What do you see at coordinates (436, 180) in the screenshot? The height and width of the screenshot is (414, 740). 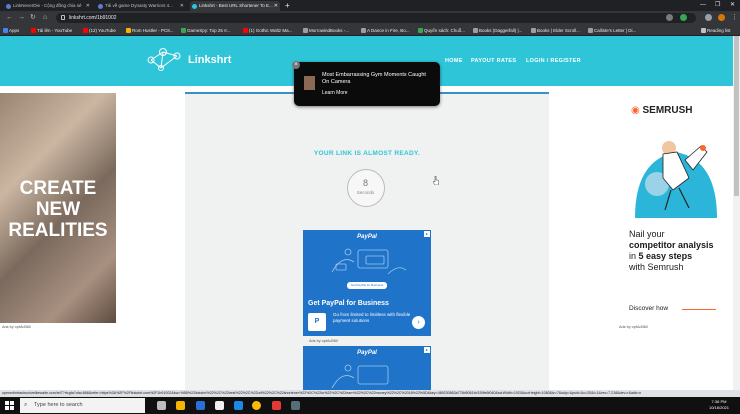 I see `hand-cursor-icon` at bounding box center [436, 180].